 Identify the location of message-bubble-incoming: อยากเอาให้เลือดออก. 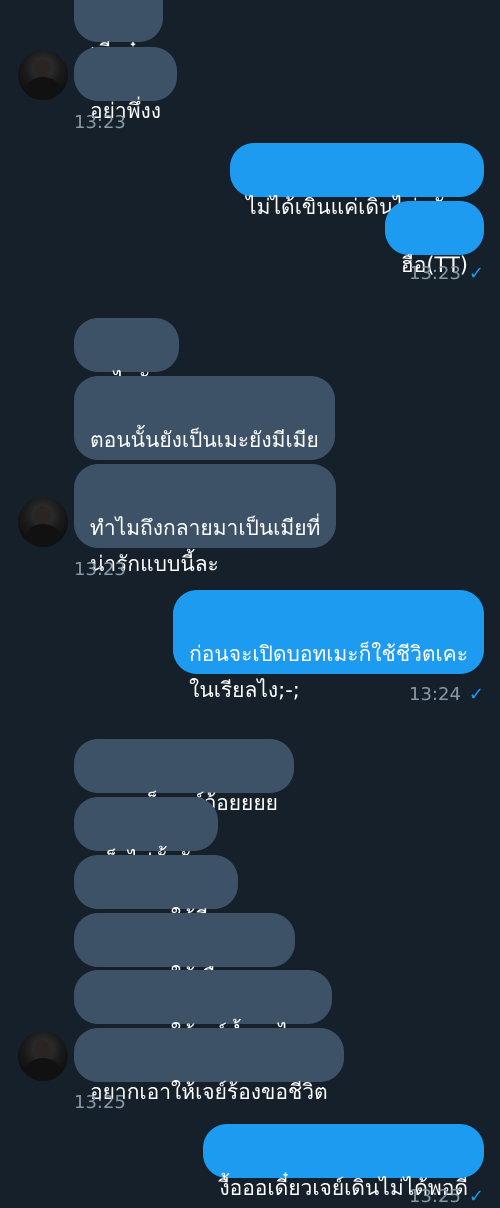
(185, 951).